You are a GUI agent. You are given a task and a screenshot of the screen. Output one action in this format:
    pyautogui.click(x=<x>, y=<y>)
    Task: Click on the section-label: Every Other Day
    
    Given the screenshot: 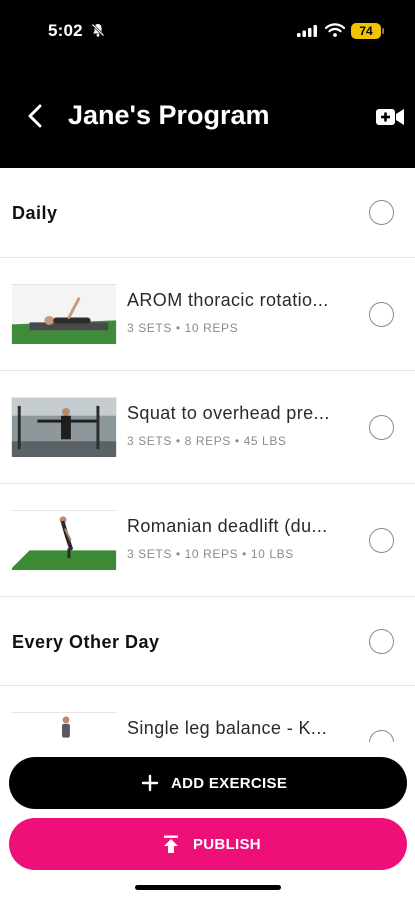 What is the action you would take?
    pyautogui.click(x=86, y=642)
    